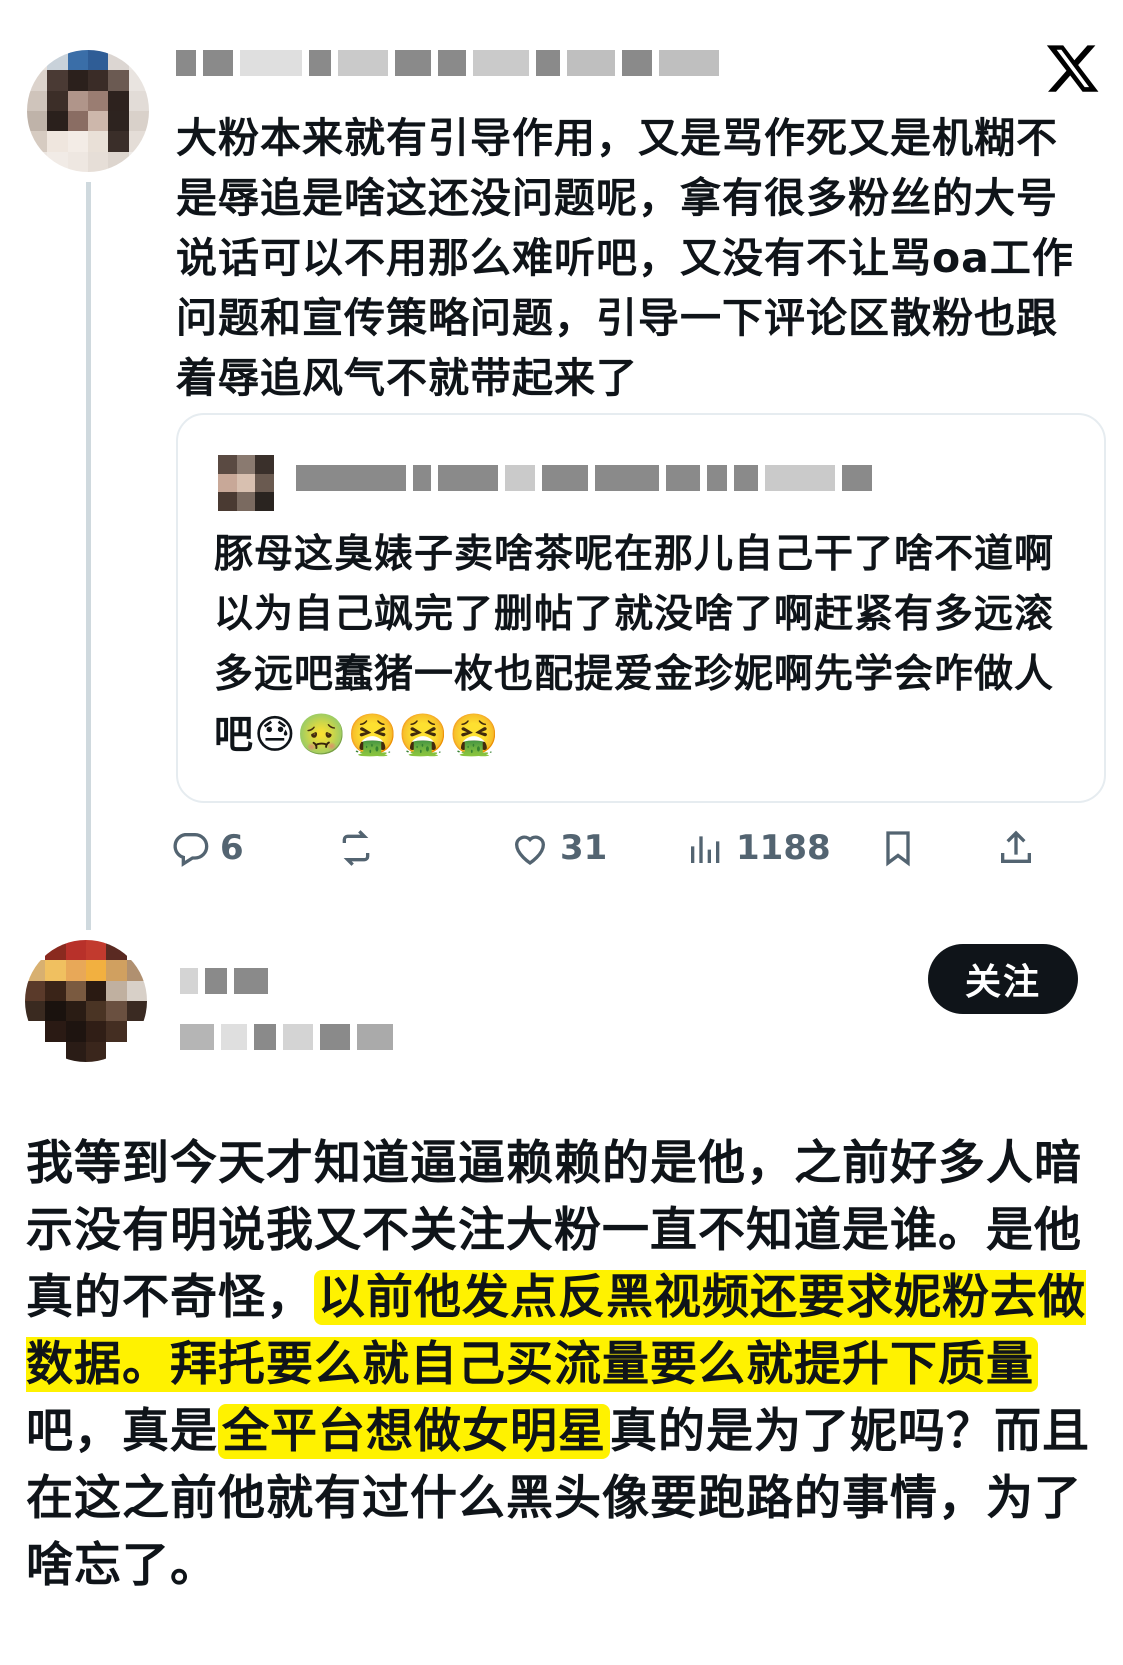 Image resolution: width=1123 pixels, height=1665 pixels. I want to click on like-button: 31, so click(558, 848).